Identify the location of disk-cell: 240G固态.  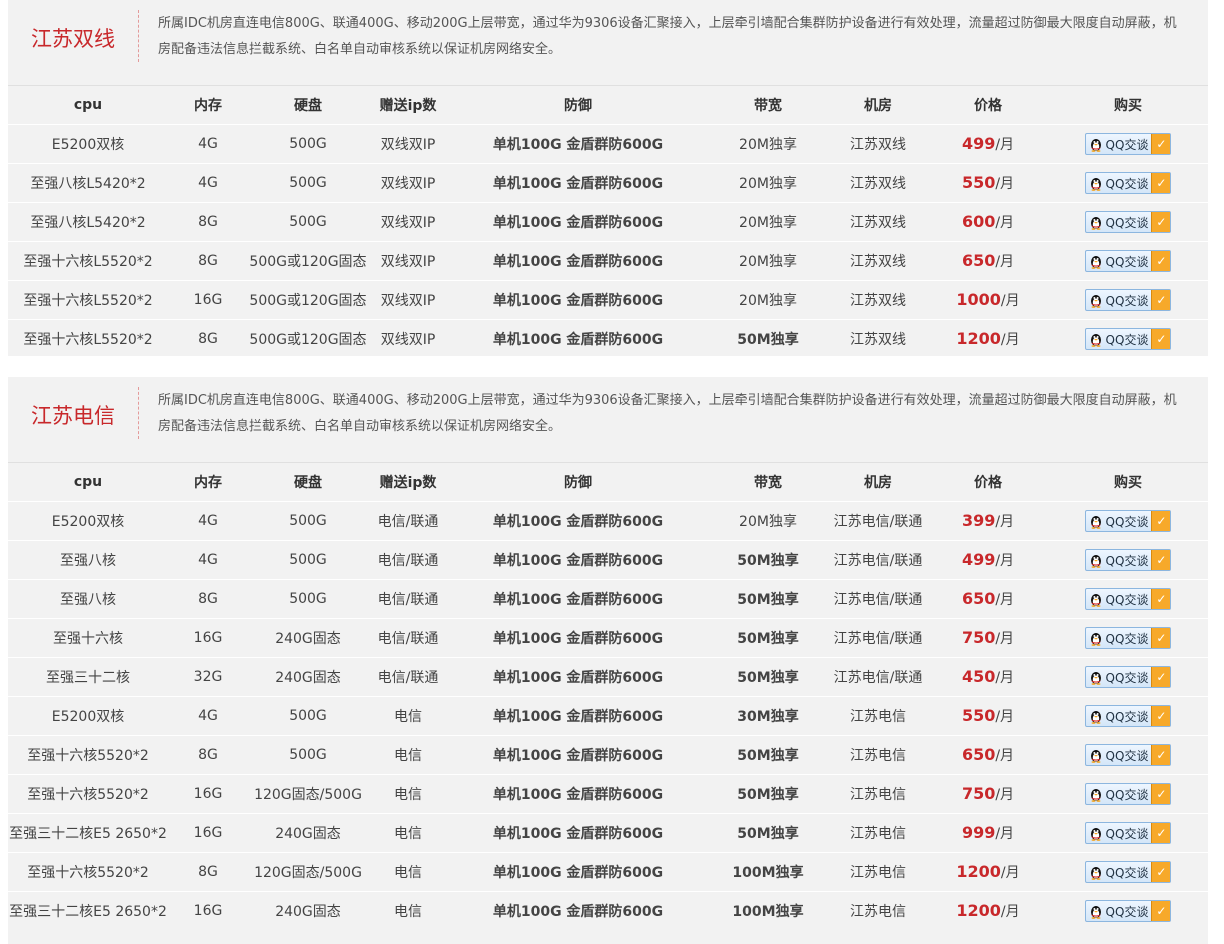
(308, 677).